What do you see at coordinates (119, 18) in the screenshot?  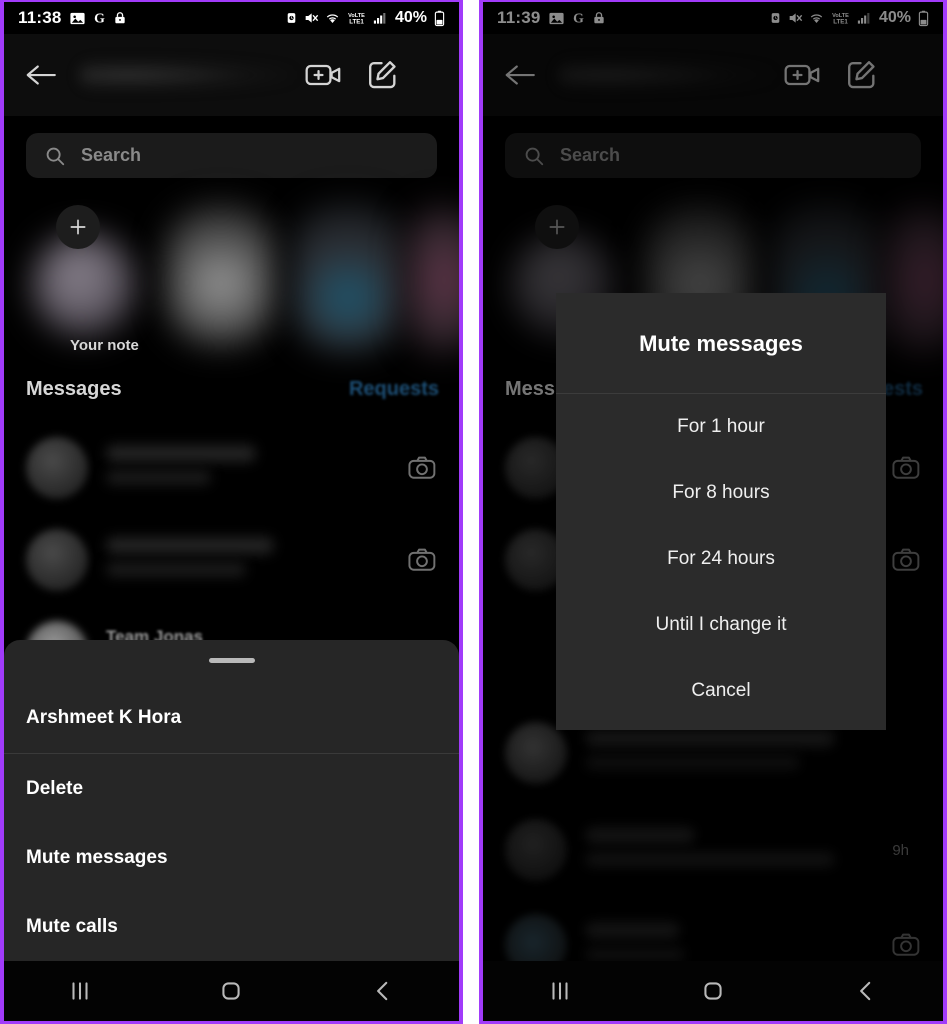 I see `lock-icon` at bounding box center [119, 18].